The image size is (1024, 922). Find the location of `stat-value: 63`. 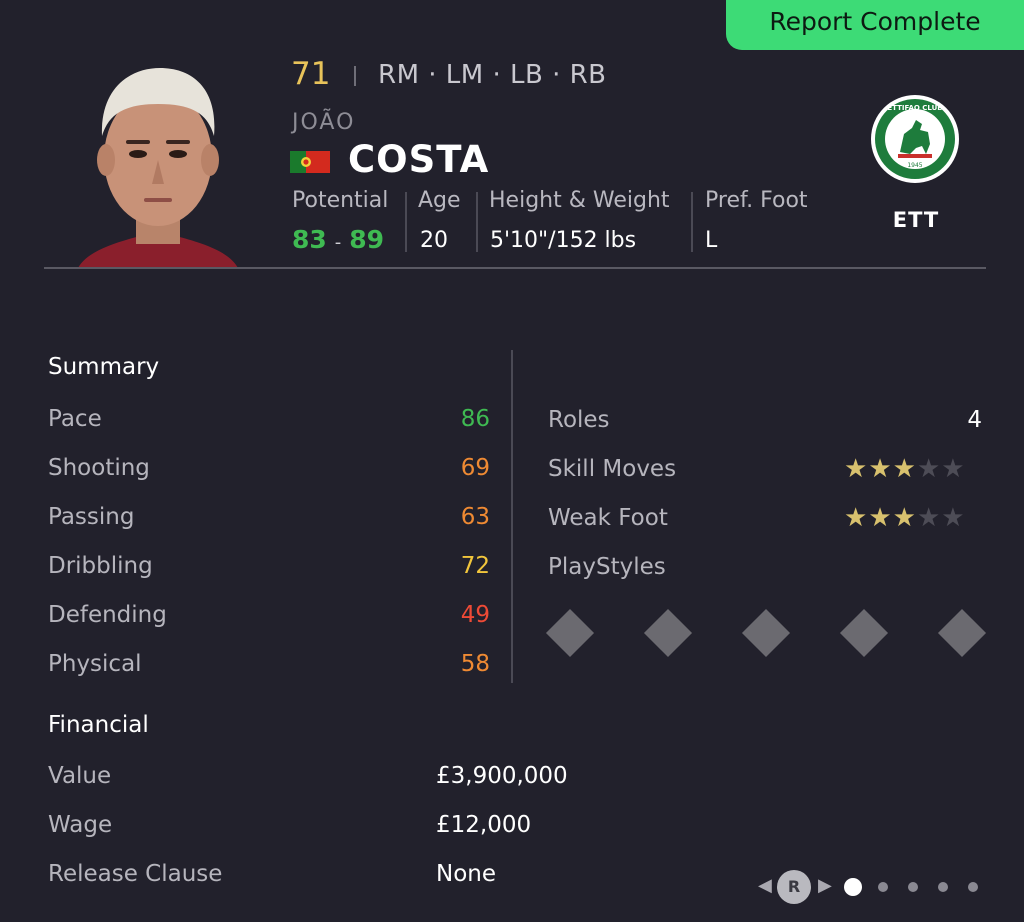

stat-value: 63 is located at coordinates (475, 517).